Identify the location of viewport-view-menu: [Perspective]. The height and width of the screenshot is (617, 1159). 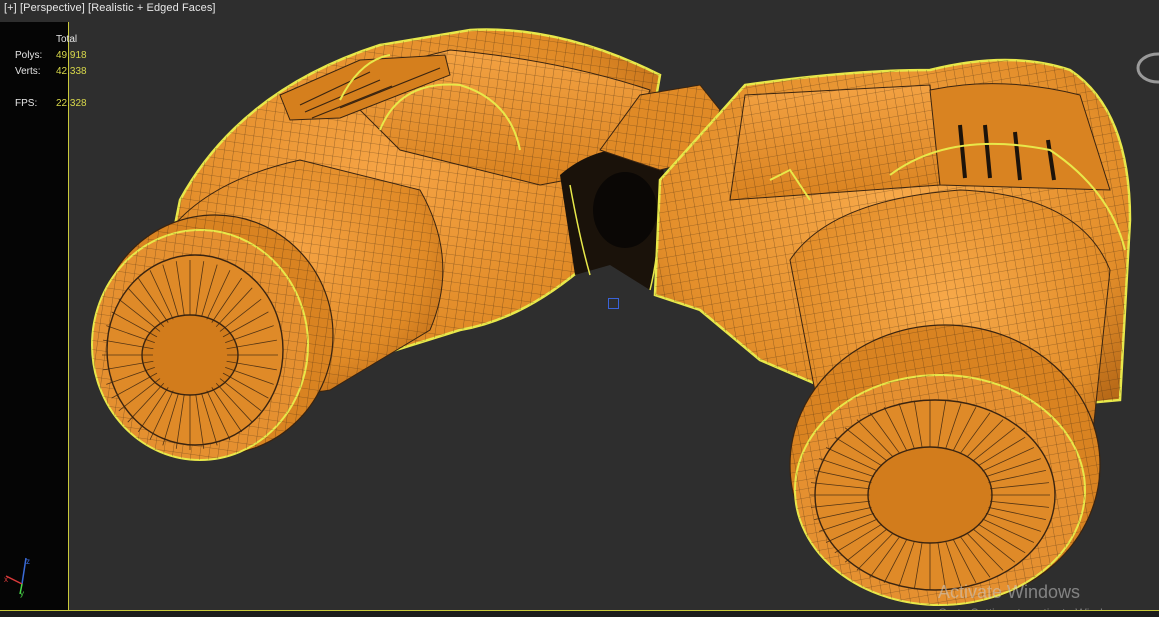
(52, 8).